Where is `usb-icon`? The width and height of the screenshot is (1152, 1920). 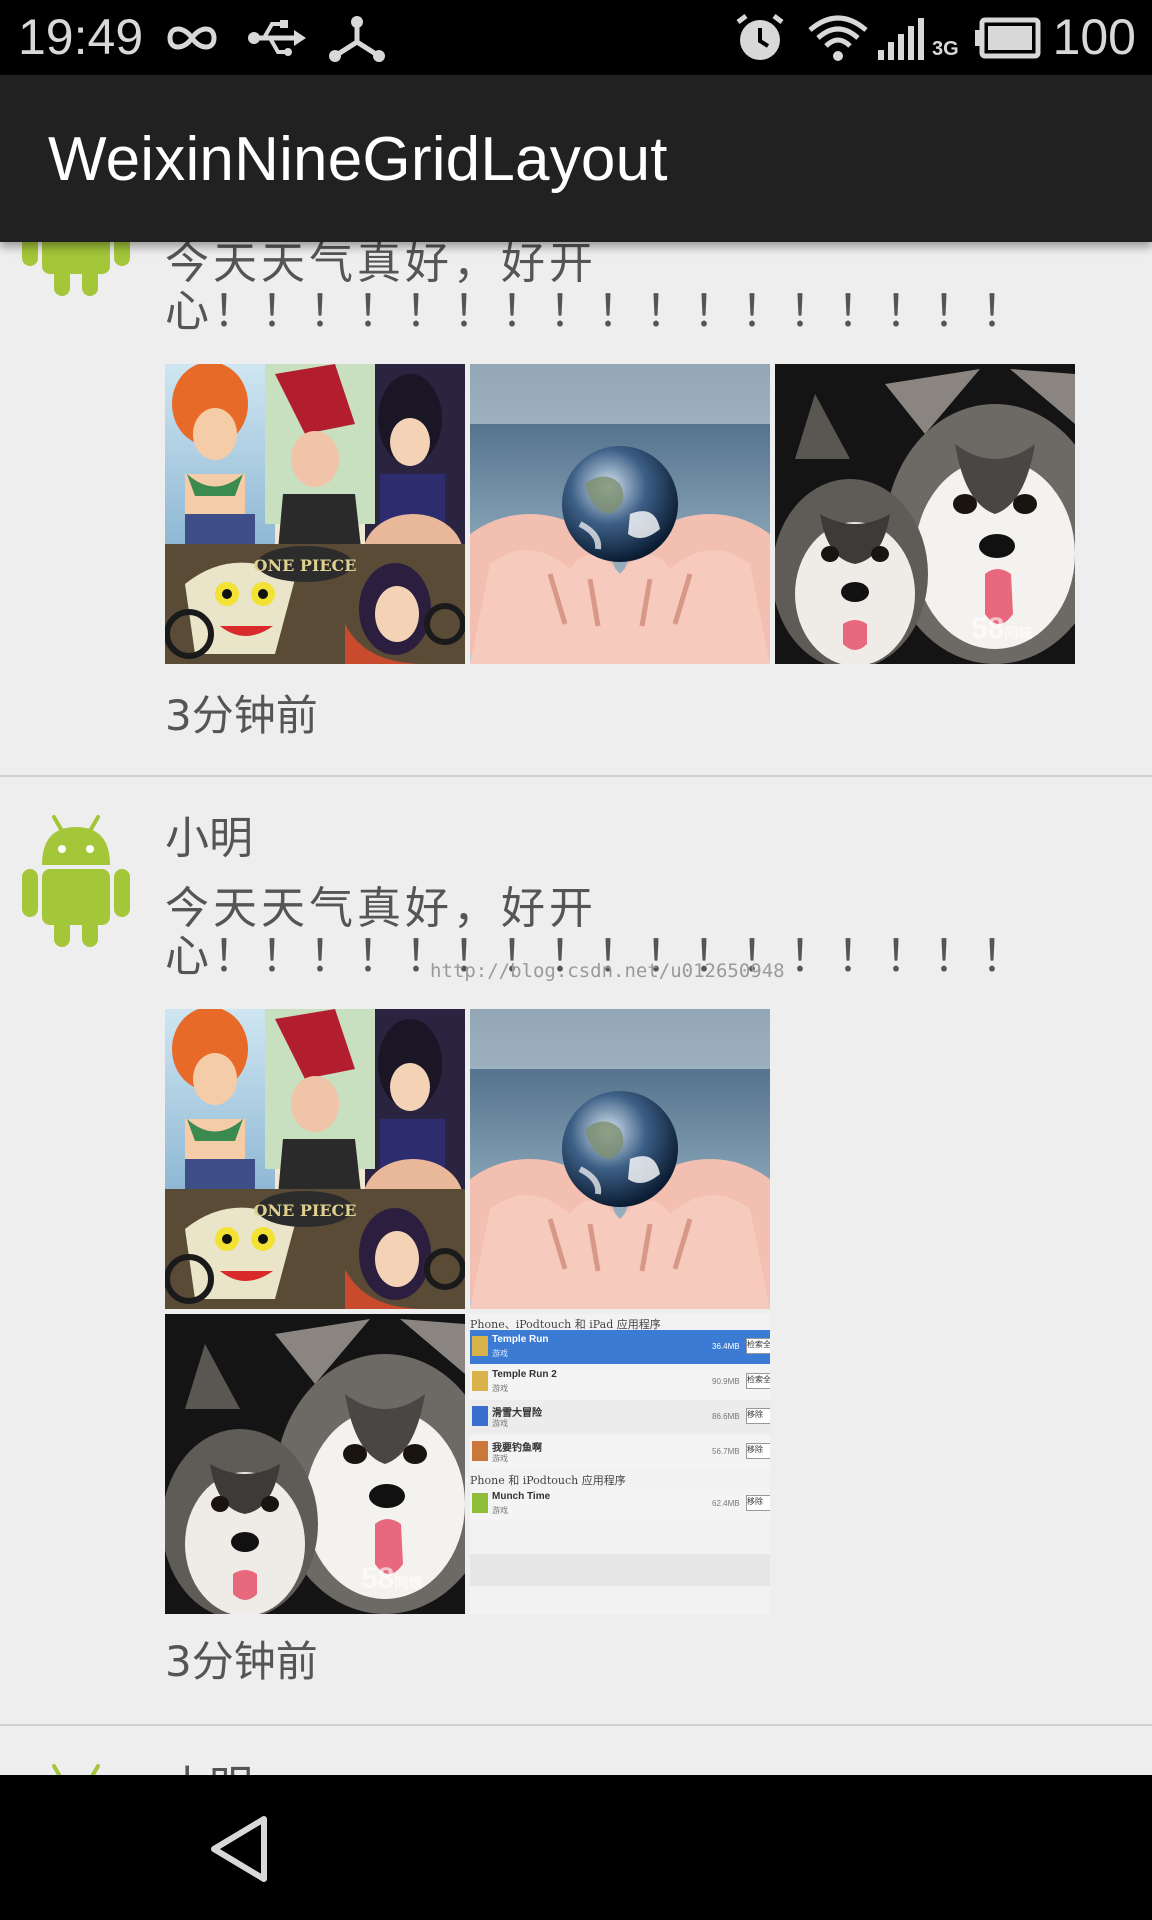
usb-icon is located at coordinates (277, 38).